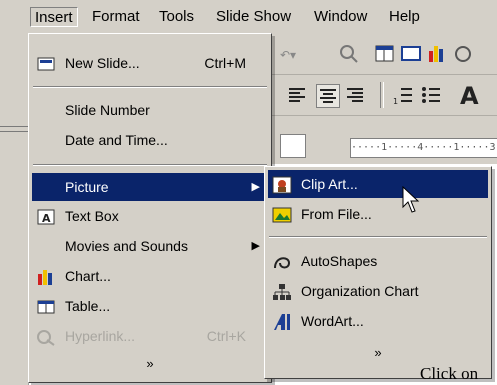 The image size is (497, 385). Describe the element at coordinates (150, 110) in the screenshot. I see `menu-item-slide-number: Slide Number` at that location.